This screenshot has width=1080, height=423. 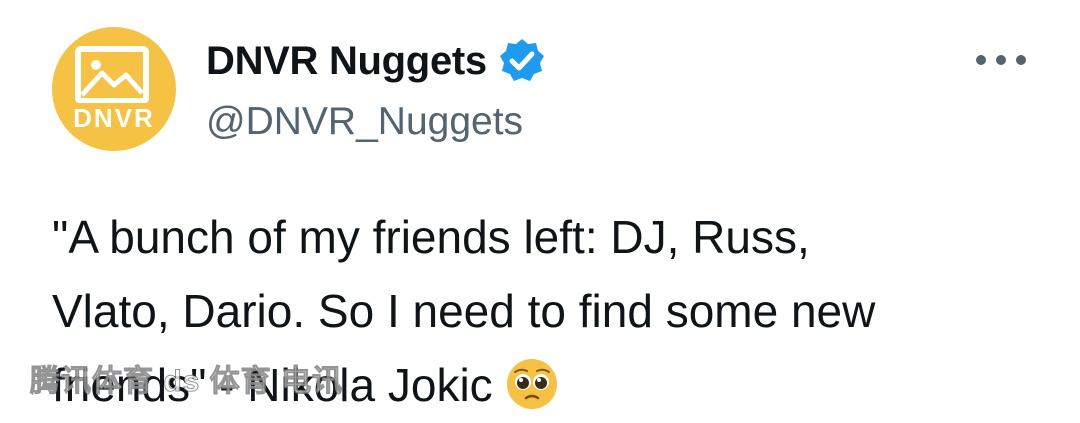 What do you see at coordinates (531, 384) in the screenshot?
I see `pleading-face-emoji-icon` at bounding box center [531, 384].